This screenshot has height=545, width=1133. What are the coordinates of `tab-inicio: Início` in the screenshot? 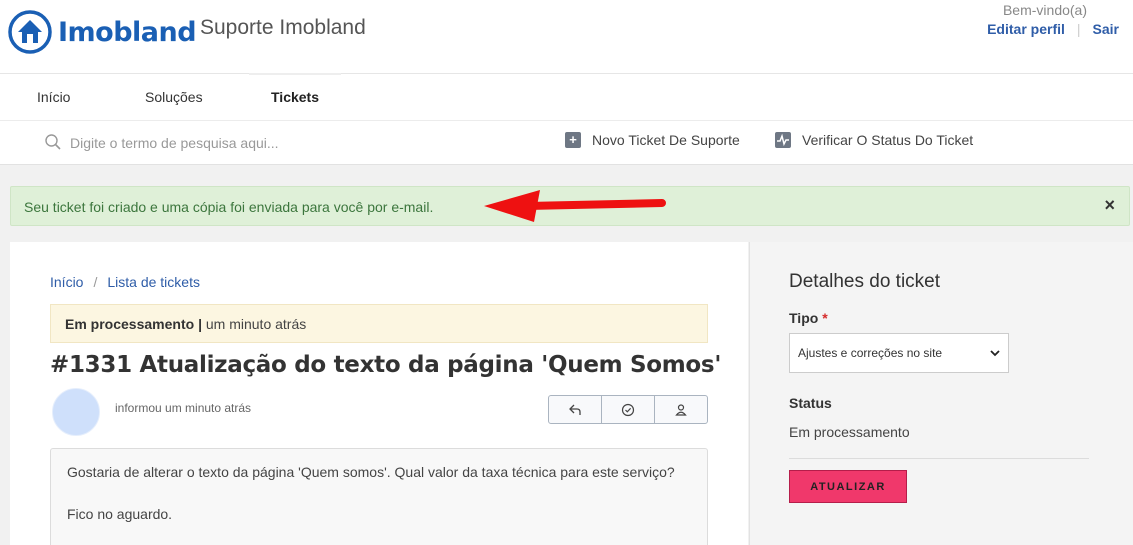 It's located at (53, 97).